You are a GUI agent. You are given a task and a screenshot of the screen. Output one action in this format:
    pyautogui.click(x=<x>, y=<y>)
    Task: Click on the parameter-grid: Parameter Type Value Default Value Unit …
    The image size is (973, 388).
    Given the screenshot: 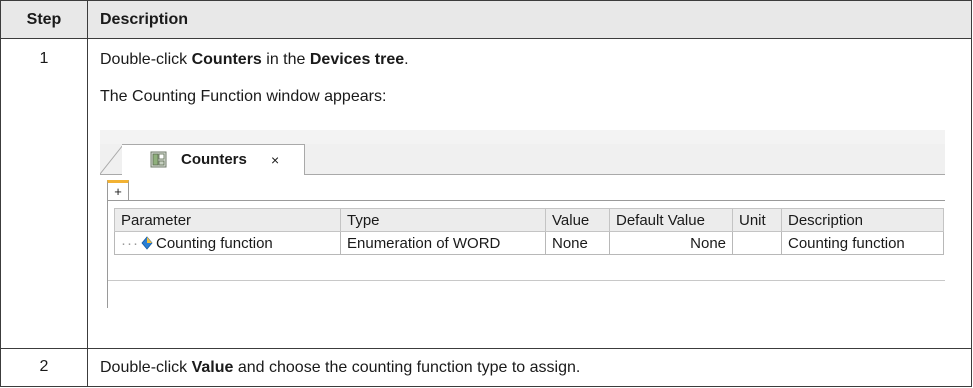 What is the action you would take?
    pyautogui.click(x=529, y=231)
    